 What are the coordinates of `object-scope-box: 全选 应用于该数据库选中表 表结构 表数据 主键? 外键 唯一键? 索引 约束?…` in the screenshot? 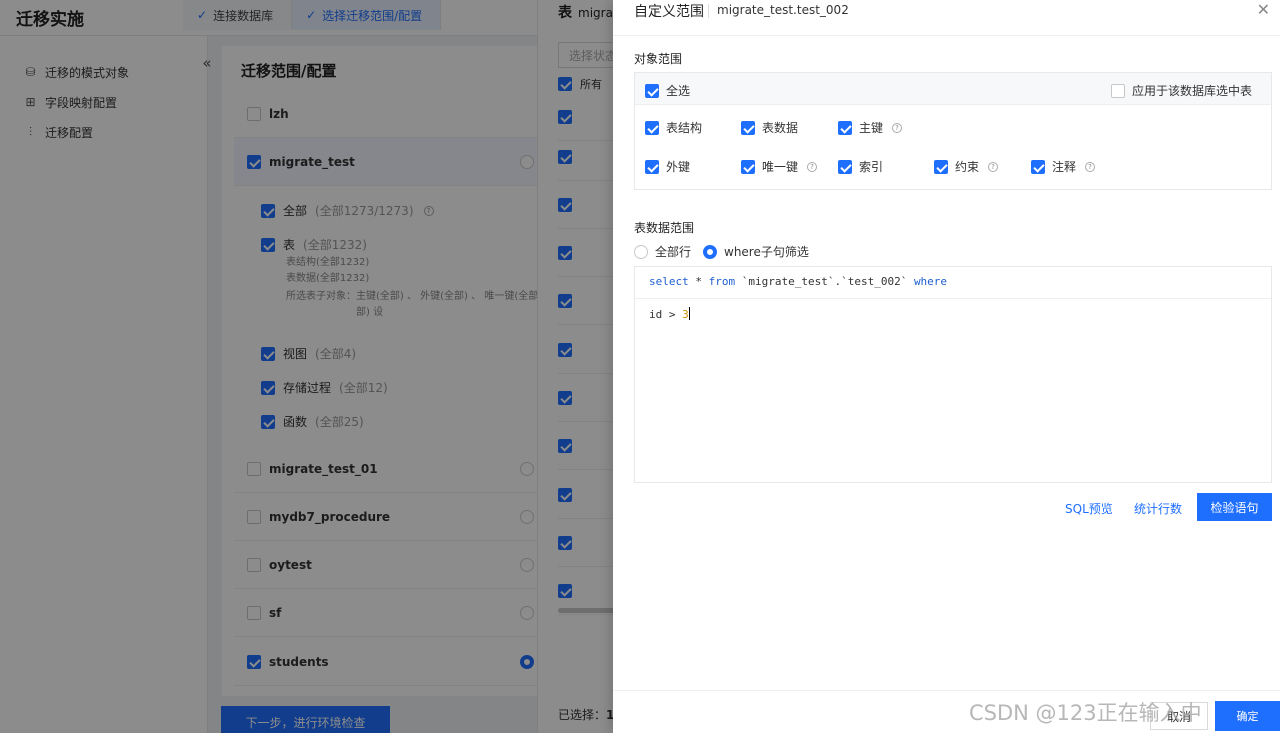 It's located at (953, 131).